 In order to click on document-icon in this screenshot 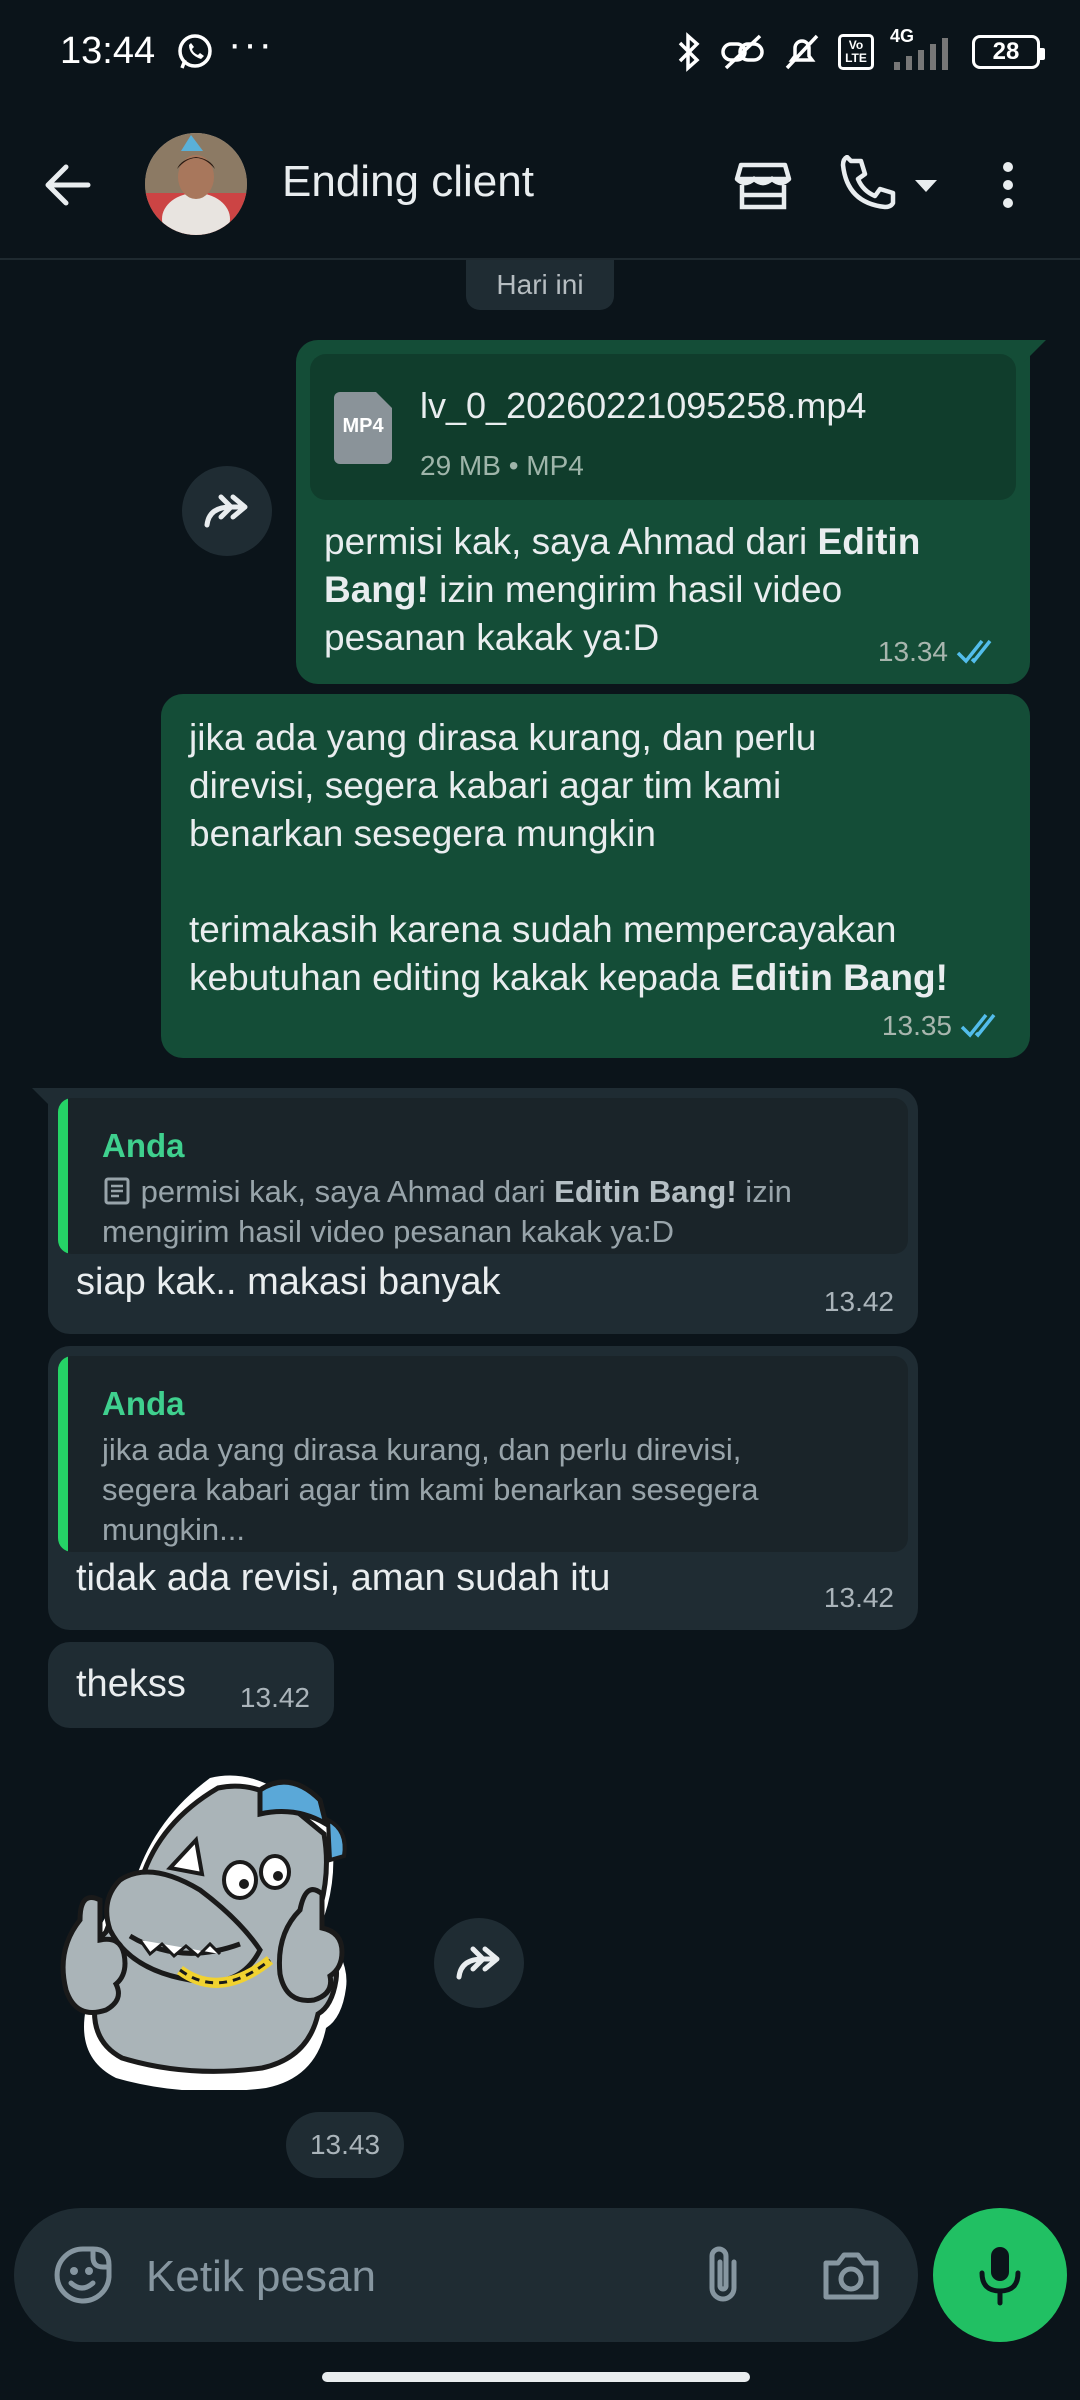, I will do `click(117, 1191)`.